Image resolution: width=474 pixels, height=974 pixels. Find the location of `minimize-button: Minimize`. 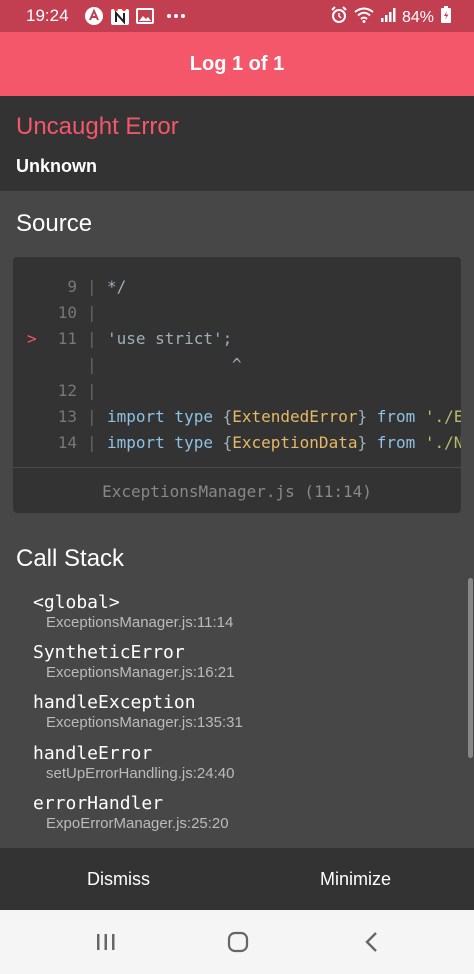

minimize-button: Minimize is located at coordinates (355, 879).